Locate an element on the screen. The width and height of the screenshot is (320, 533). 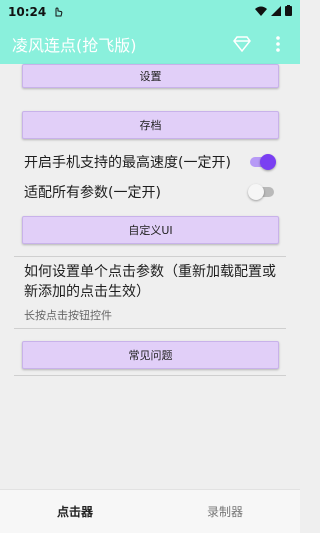
notification-hand-icon is located at coordinates (58, 12).